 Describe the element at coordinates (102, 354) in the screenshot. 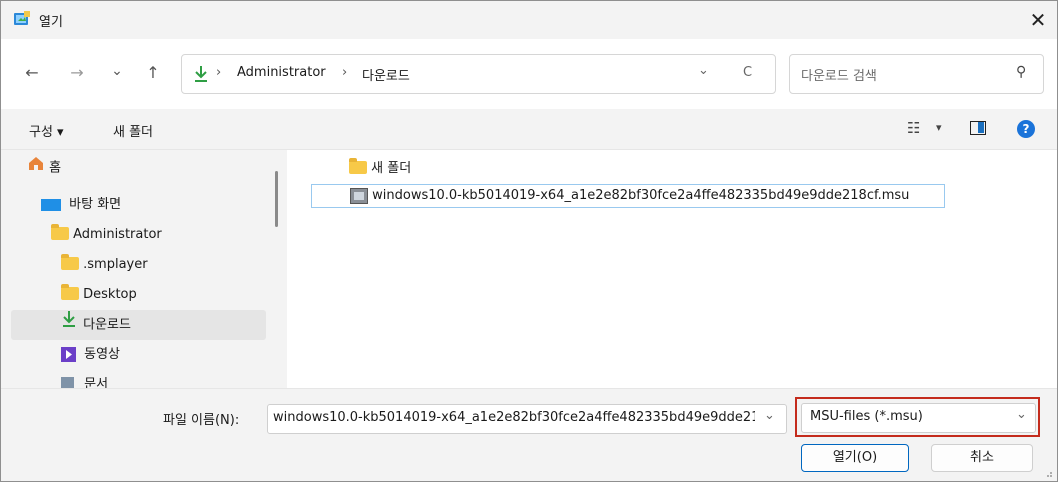

I see `sidebar-item-label: 동영상` at that location.